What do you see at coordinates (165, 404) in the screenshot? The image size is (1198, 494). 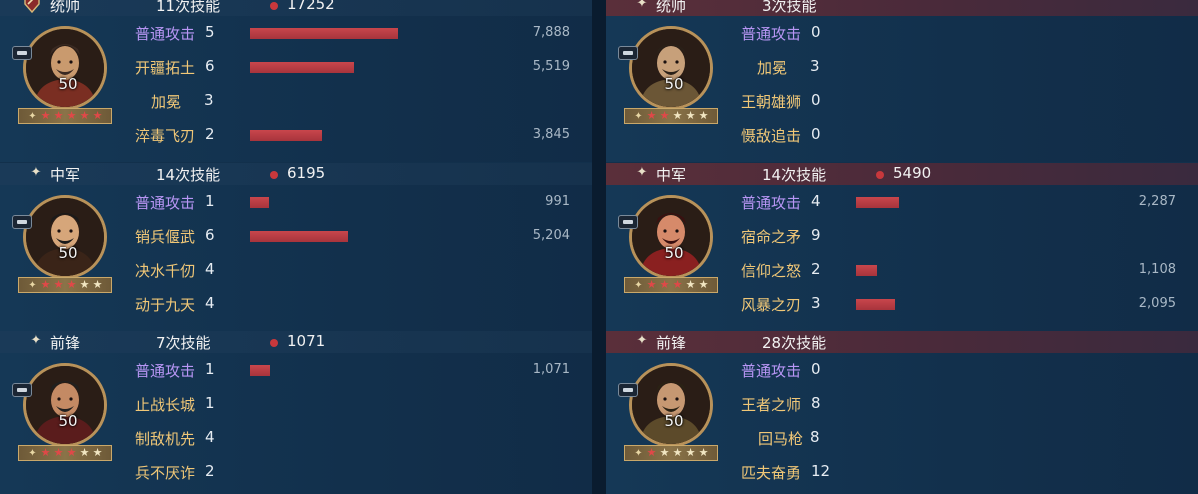 I see `skill-name: 止战长城` at bounding box center [165, 404].